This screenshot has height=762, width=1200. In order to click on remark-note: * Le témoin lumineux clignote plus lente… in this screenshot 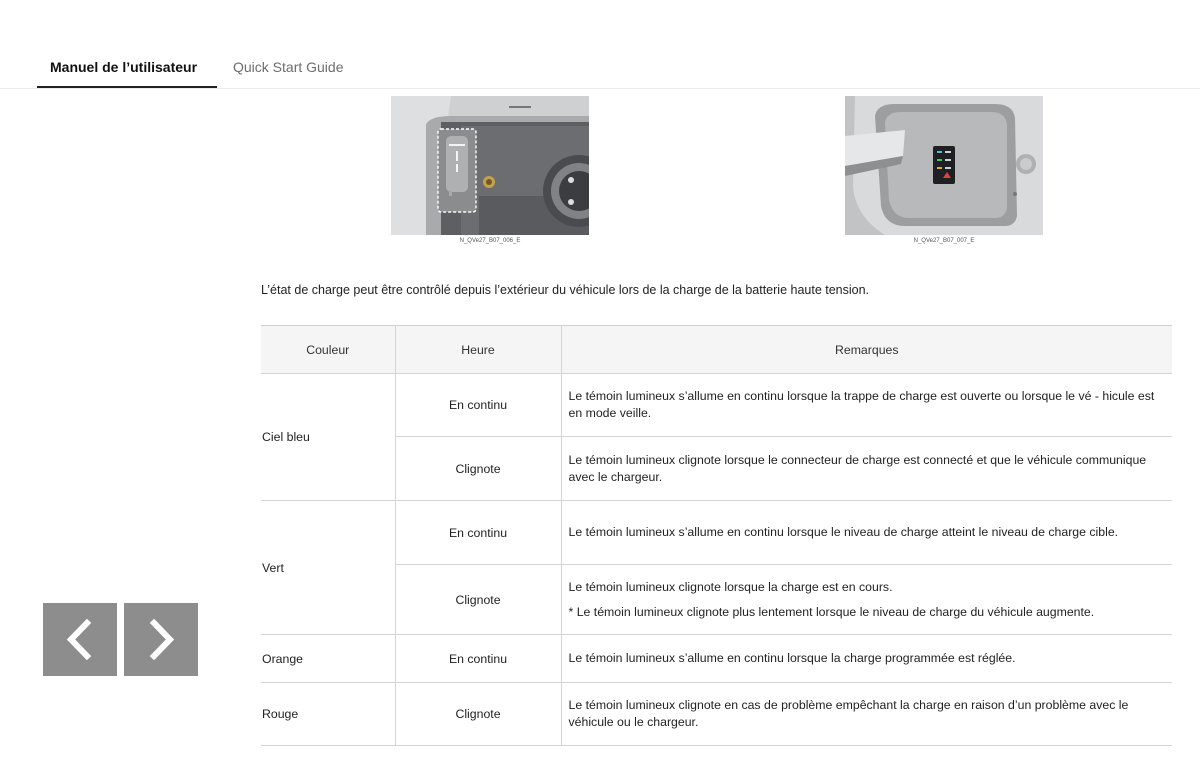, I will do `click(831, 611)`.